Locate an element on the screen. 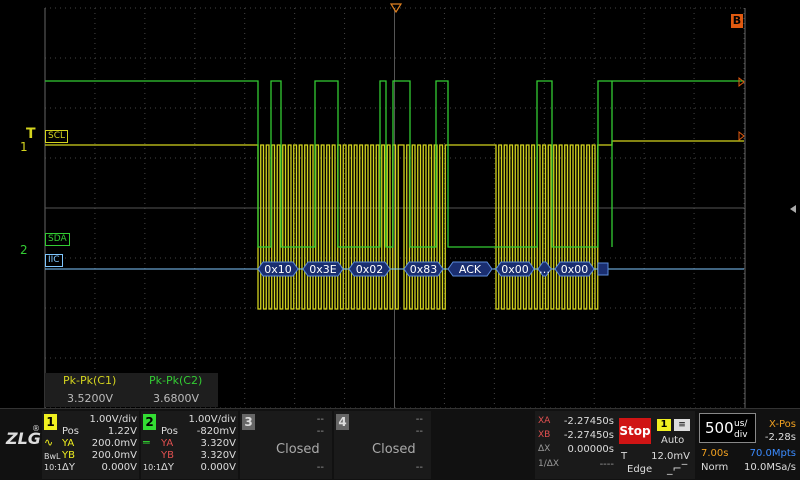 The height and width of the screenshot is (480, 800). ch1-yb: 200.0mV is located at coordinates (114, 455).